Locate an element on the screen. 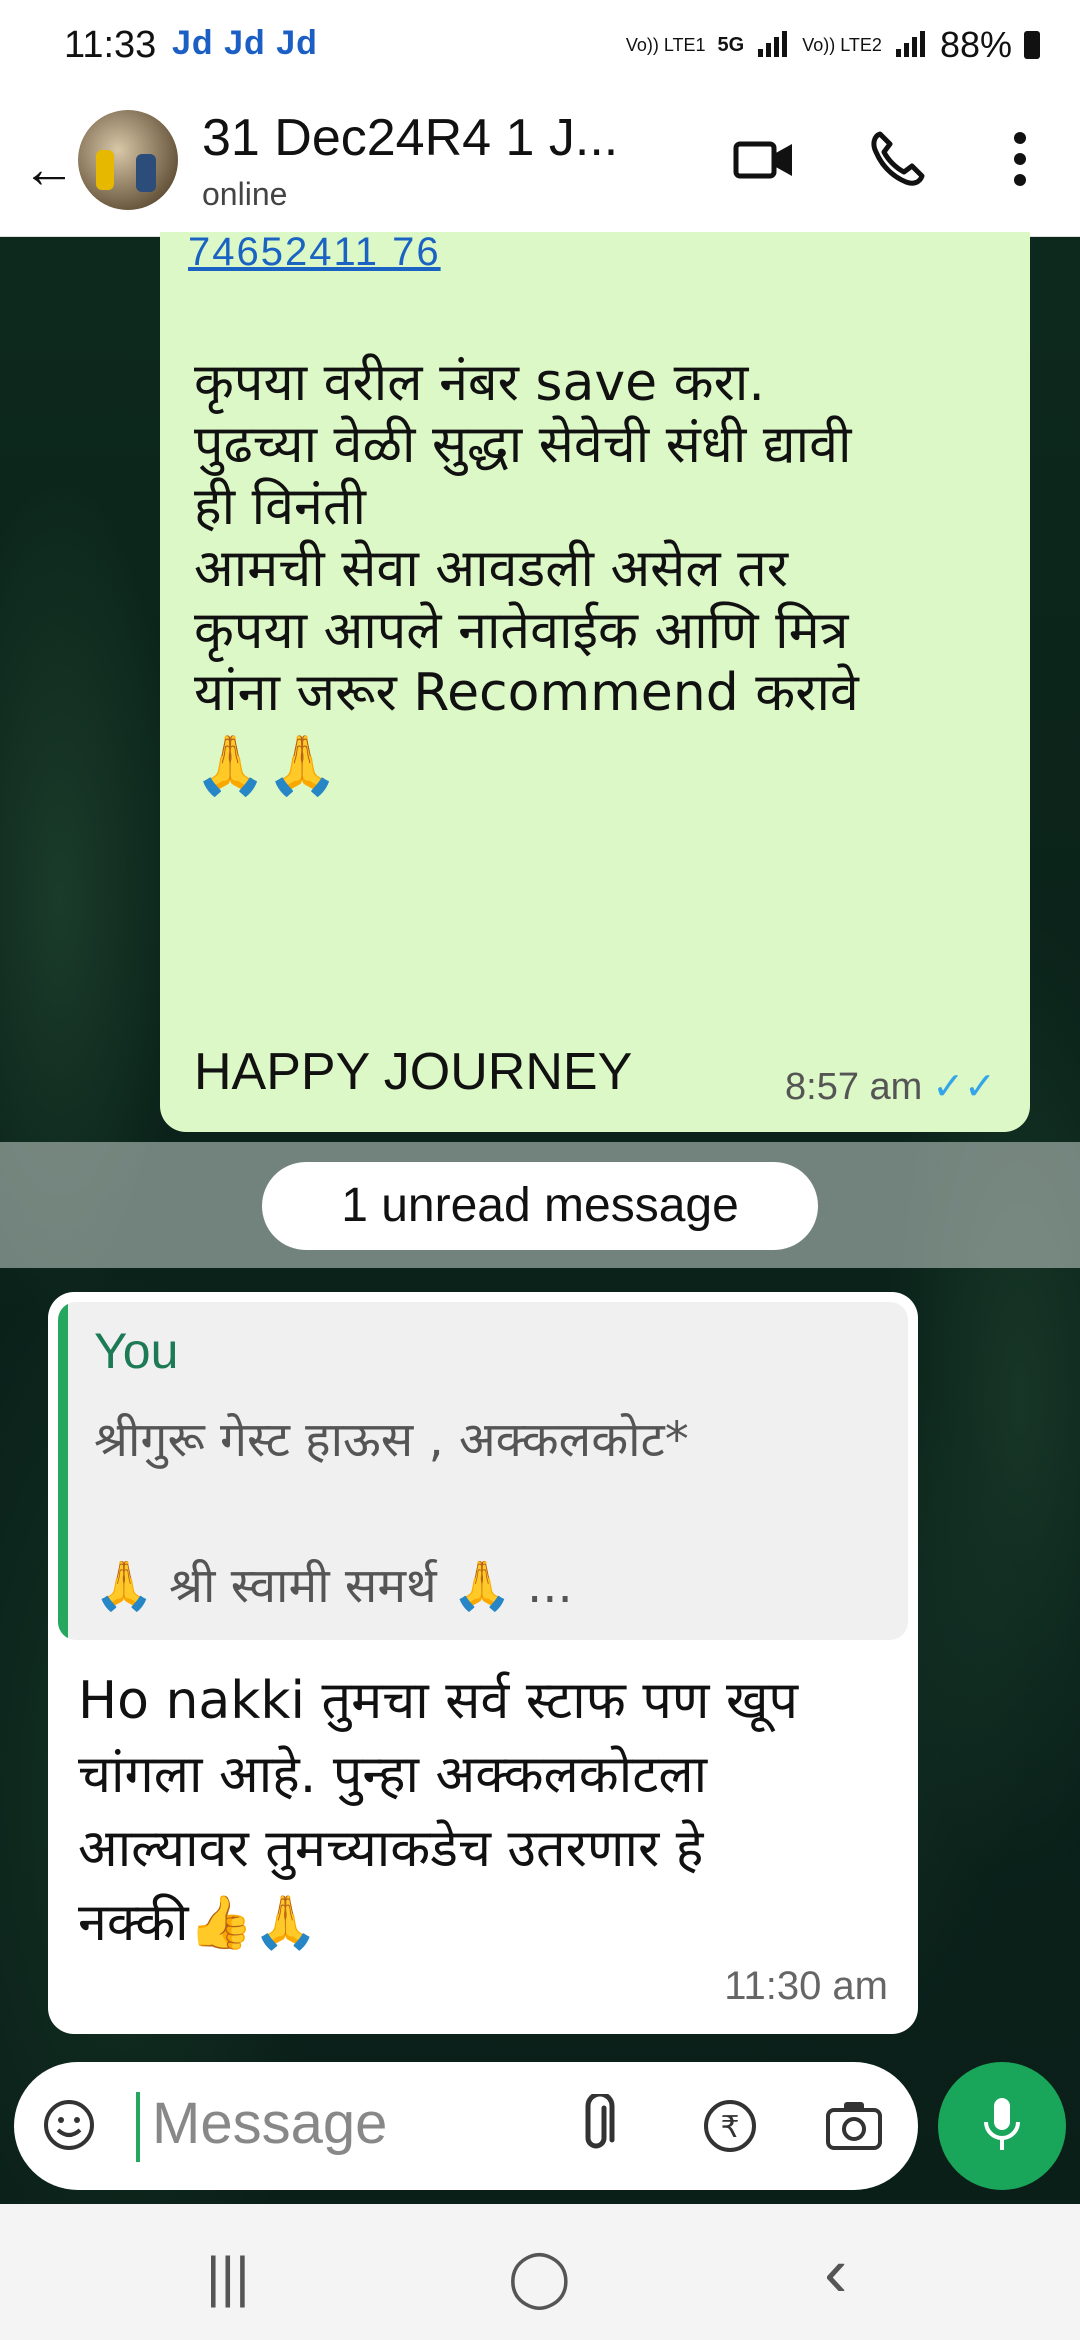 This screenshot has height=2340, width=1080. system-navigation-bar: ||| ◯ ‹ is located at coordinates (540, 2272).